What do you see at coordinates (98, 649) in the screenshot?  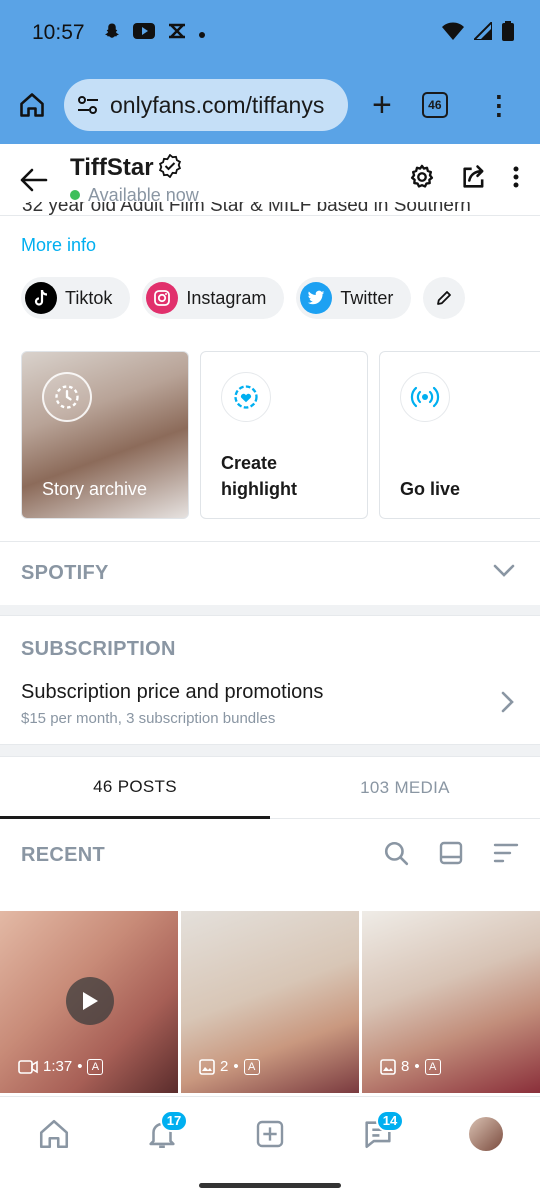 I see `subscription-title: SUBSCRIPTION` at bounding box center [98, 649].